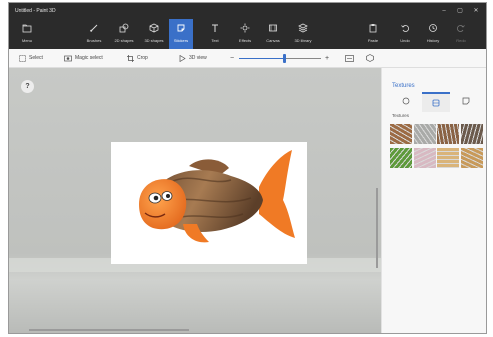 This screenshot has height=337, width=493. Describe the element at coordinates (182, 58) in the screenshot. I see `3d-view-icon` at that location.